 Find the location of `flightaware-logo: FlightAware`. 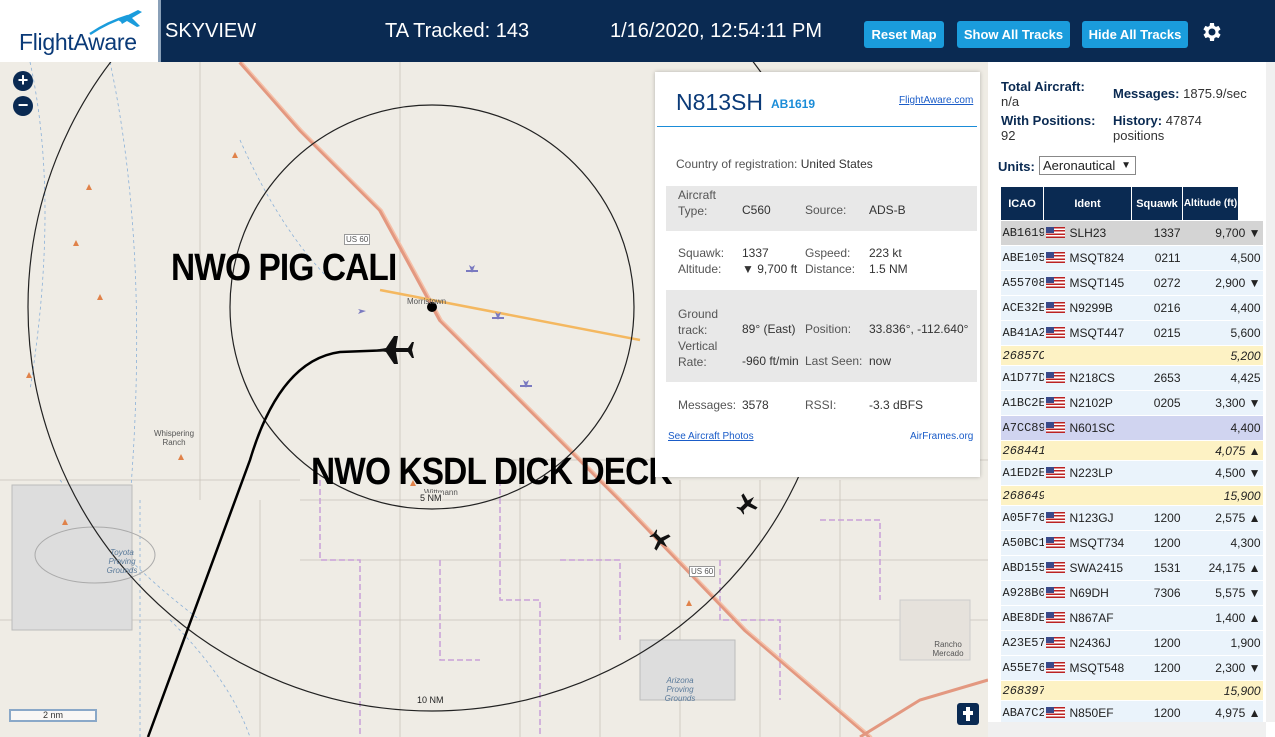

flightaware-logo: FlightAware is located at coordinates (80, 31).